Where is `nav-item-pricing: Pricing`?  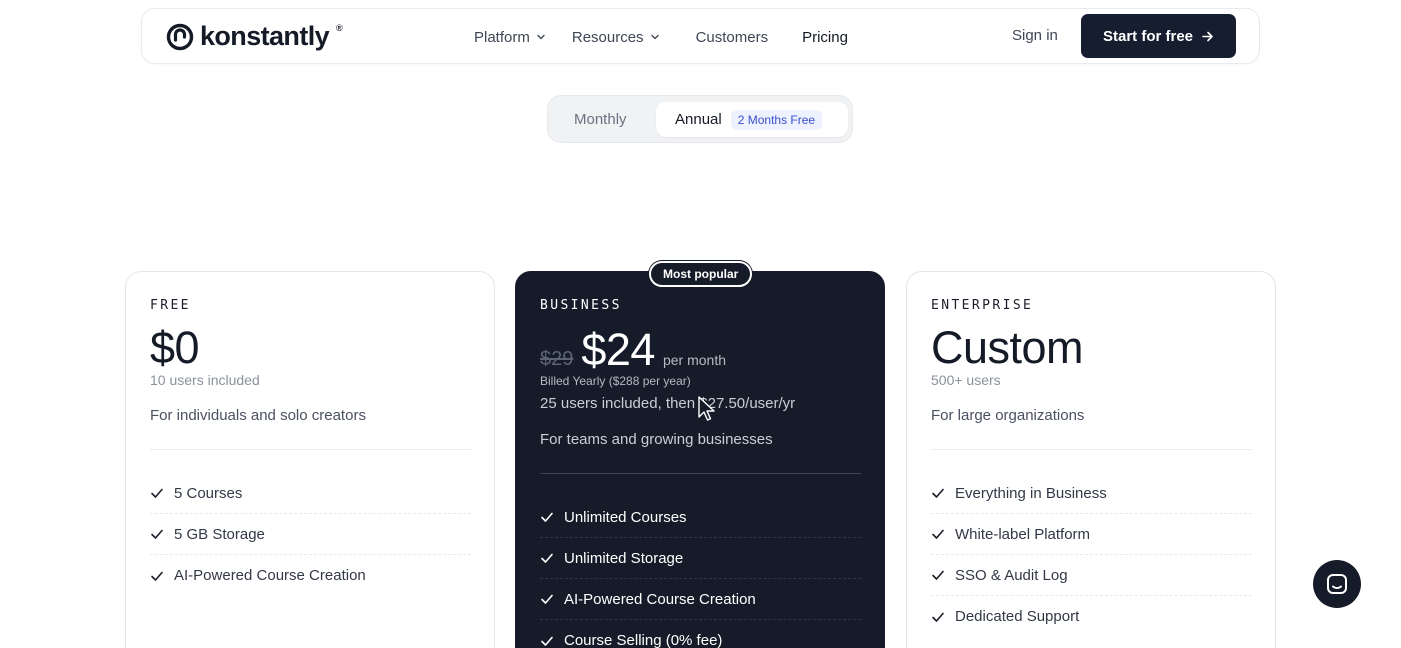
nav-item-pricing: Pricing is located at coordinates (825, 37).